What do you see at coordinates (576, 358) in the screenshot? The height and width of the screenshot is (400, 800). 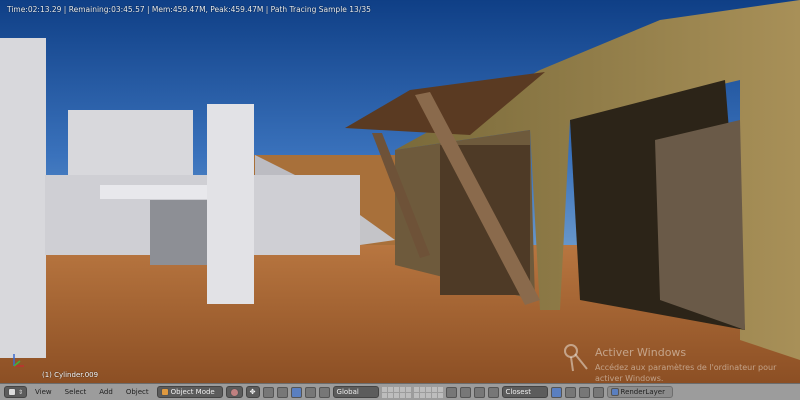 I see `key-icon` at bounding box center [576, 358].